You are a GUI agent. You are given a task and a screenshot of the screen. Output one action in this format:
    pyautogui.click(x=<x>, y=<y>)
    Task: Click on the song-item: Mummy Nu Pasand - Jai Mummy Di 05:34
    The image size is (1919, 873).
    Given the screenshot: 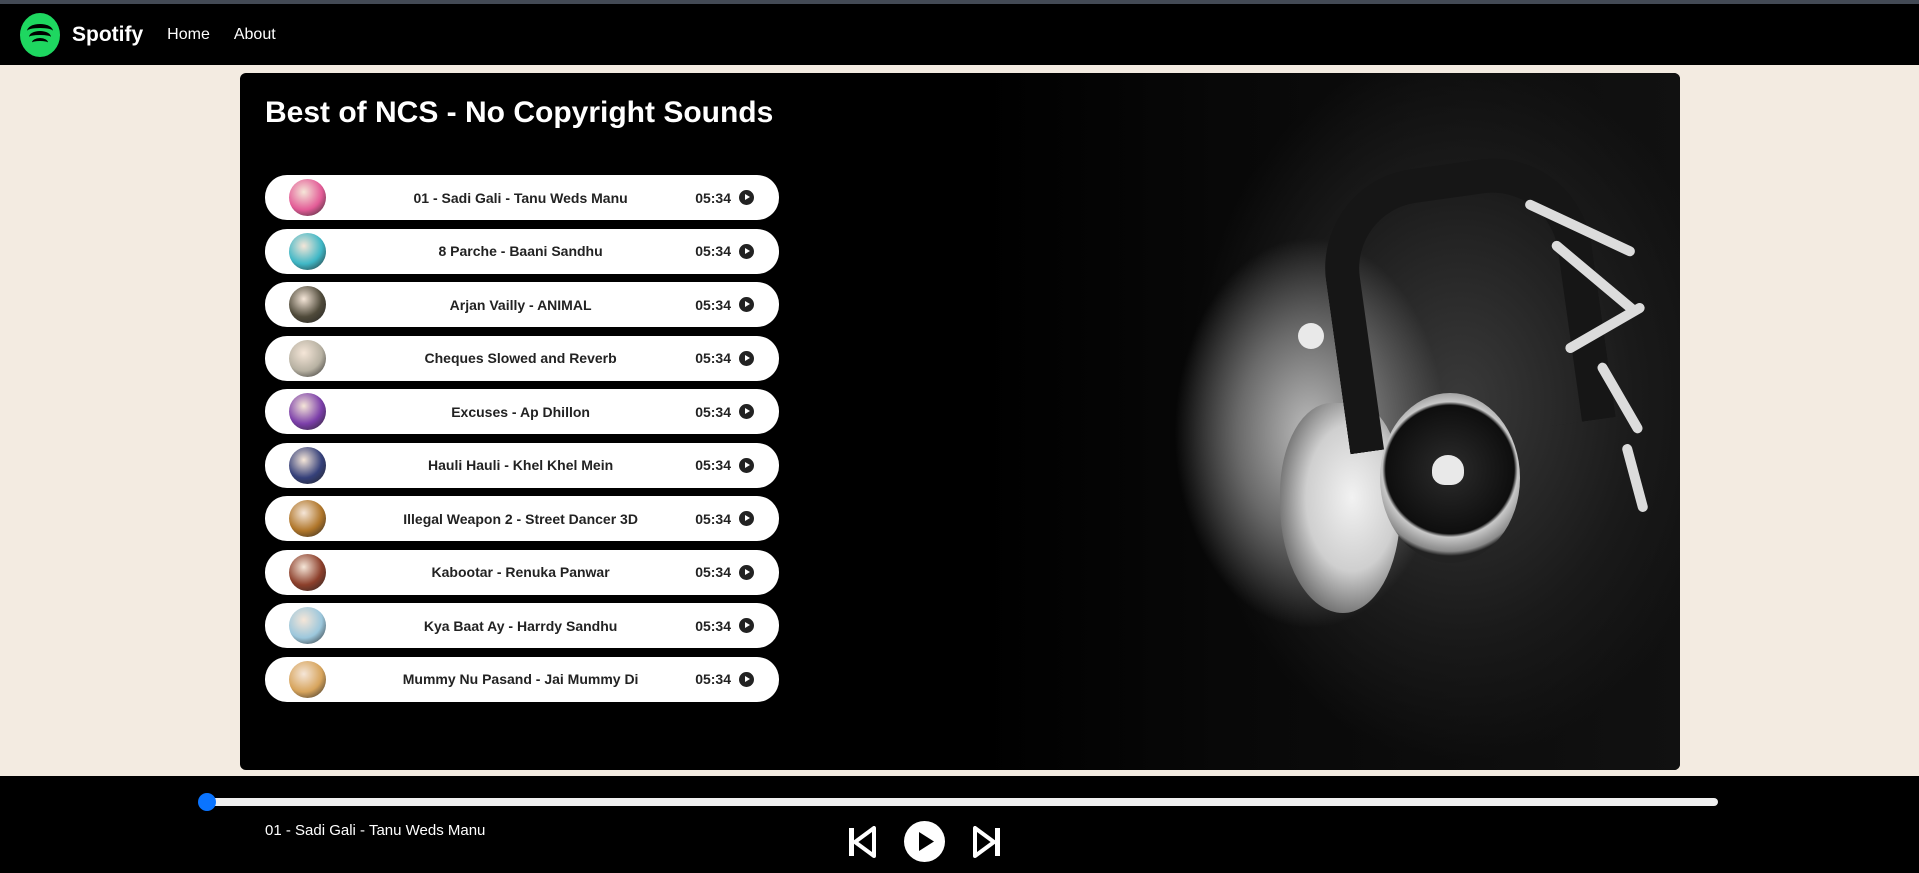 What is the action you would take?
    pyautogui.click(x=522, y=679)
    